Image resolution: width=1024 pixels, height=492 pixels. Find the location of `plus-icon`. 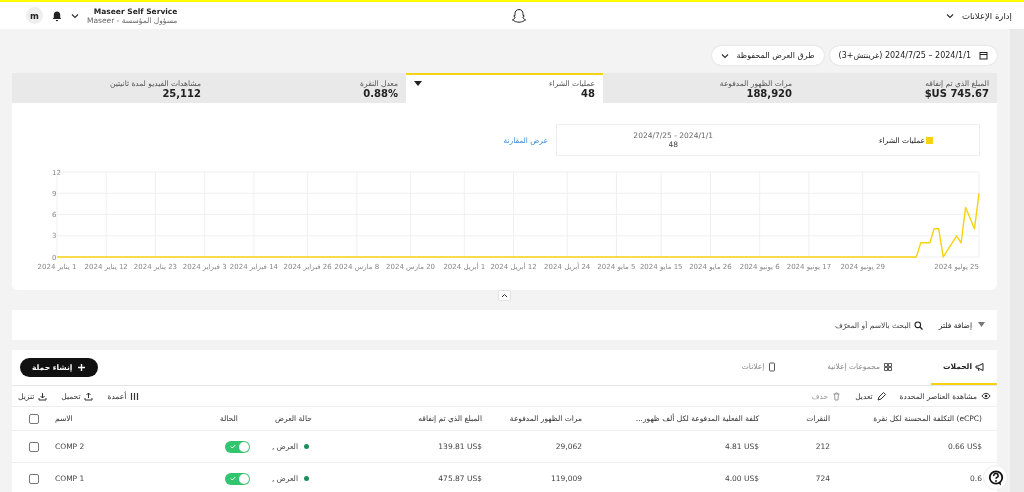

plus-icon is located at coordinates (82, 367).